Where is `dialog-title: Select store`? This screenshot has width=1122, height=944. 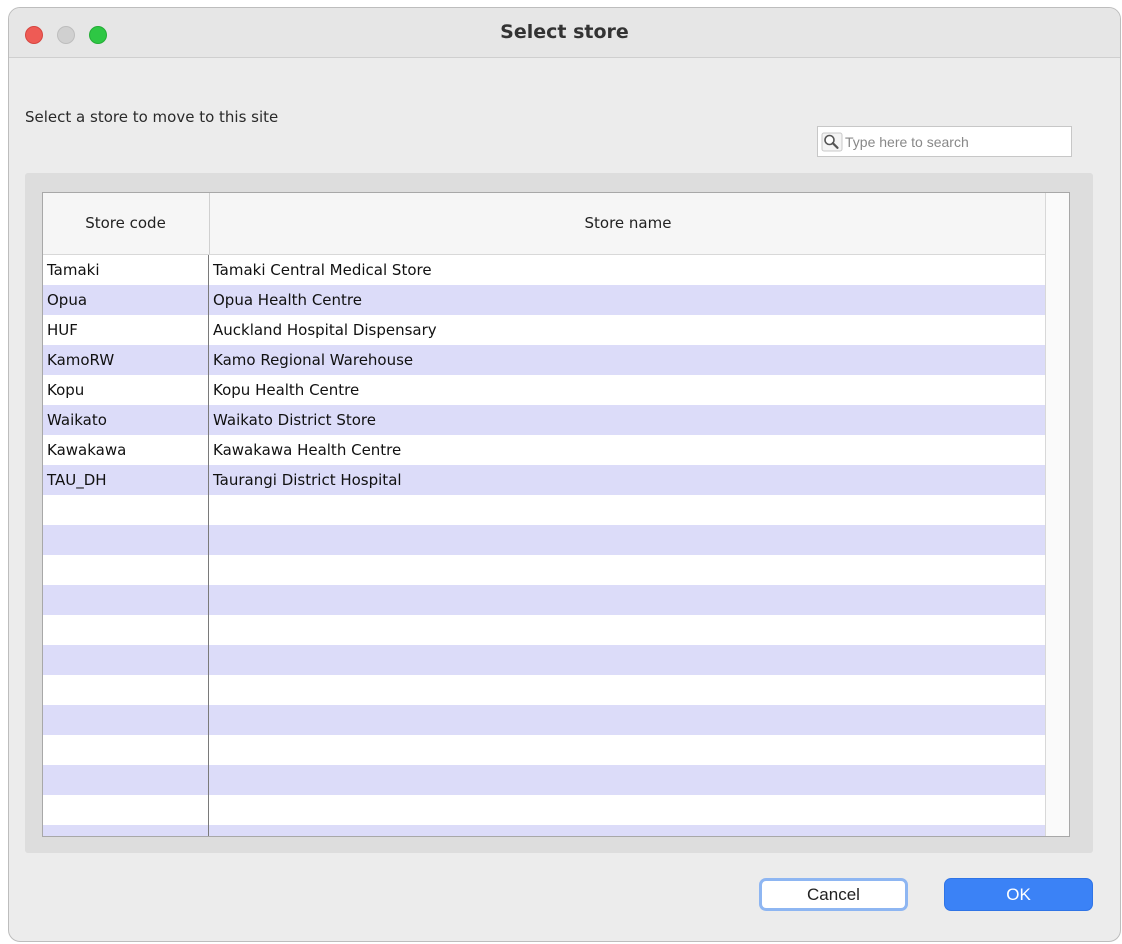
dialog-title: Select store is located at coordinates (564, 32).